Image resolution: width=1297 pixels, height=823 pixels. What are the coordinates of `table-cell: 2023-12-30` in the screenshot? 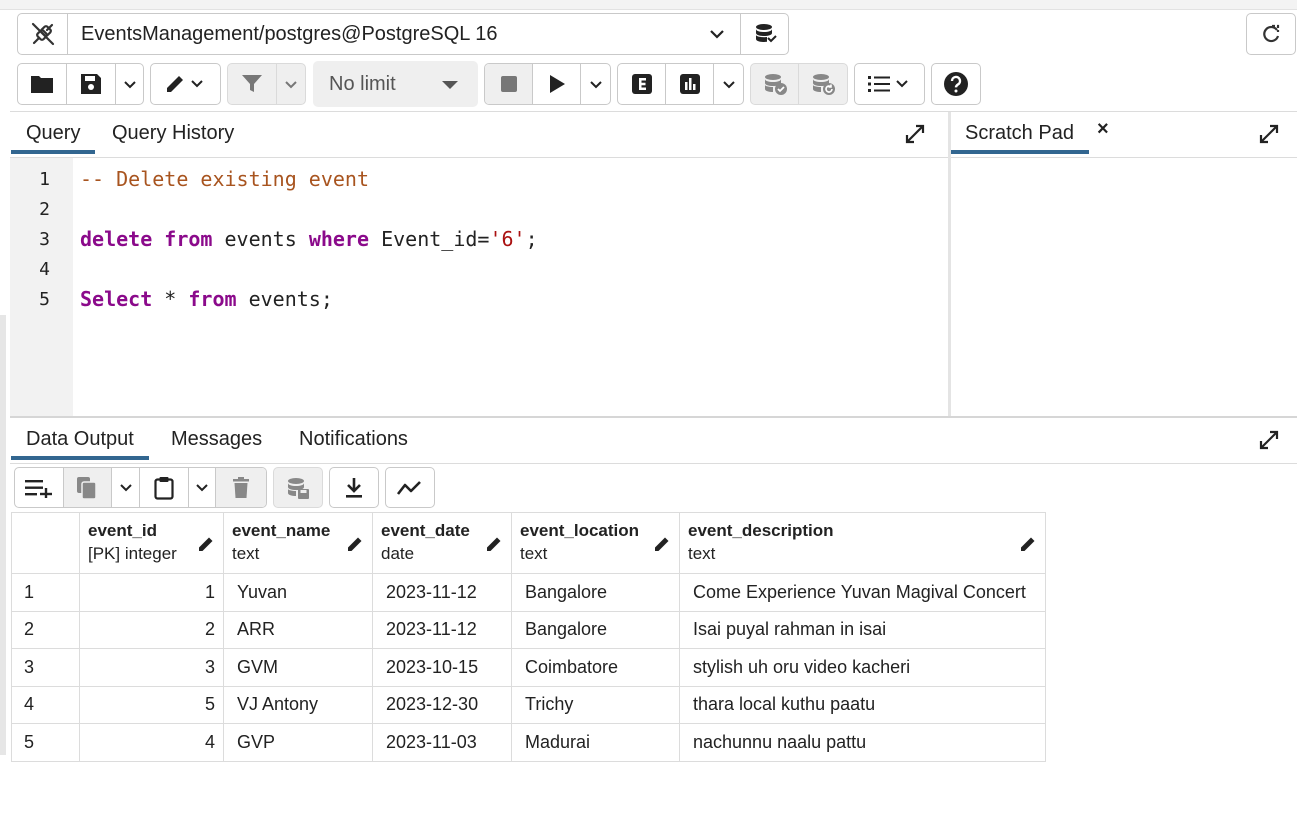 It's located at (442, 704).